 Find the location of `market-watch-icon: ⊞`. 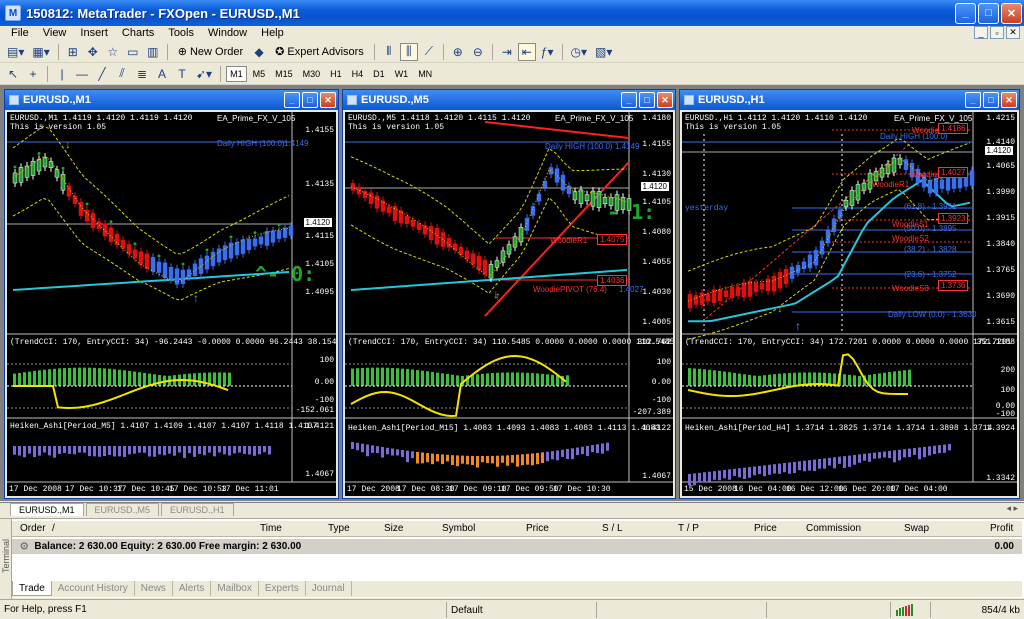

market-watch-icon: ⊞ is located at coordinates (73, 52).